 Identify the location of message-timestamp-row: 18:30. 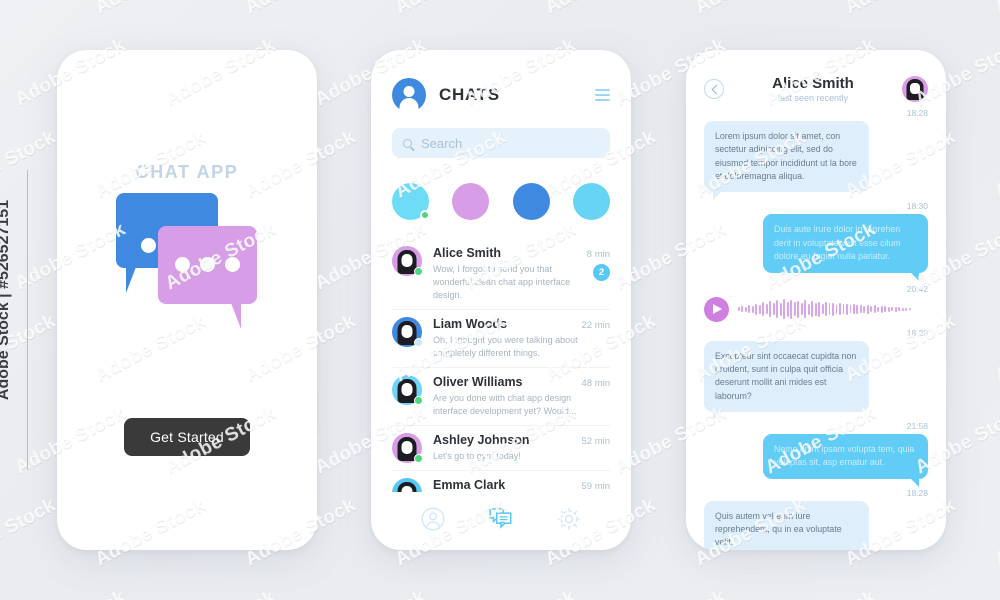
(816, 206).